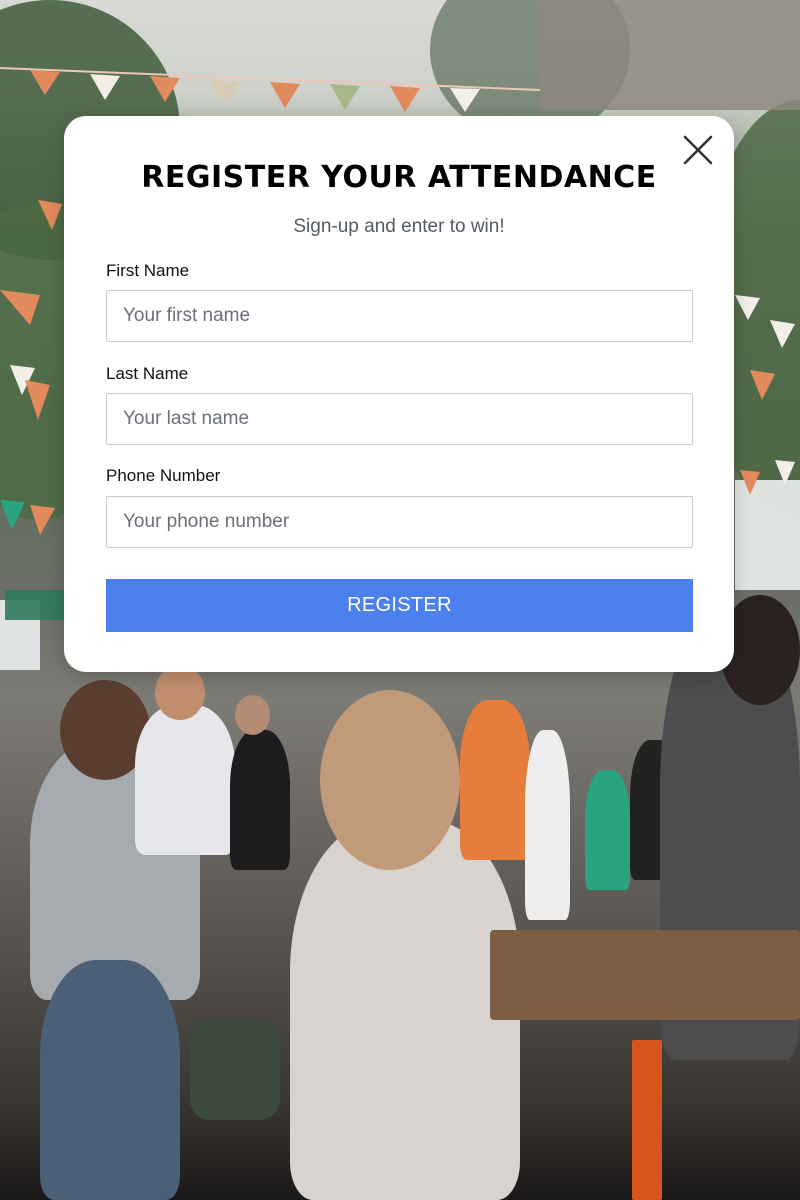 This screenshot has width=800, height=1200. I want to click on modal-title: REGISTER YOUR ATTENDANCE, so click(399, 177).